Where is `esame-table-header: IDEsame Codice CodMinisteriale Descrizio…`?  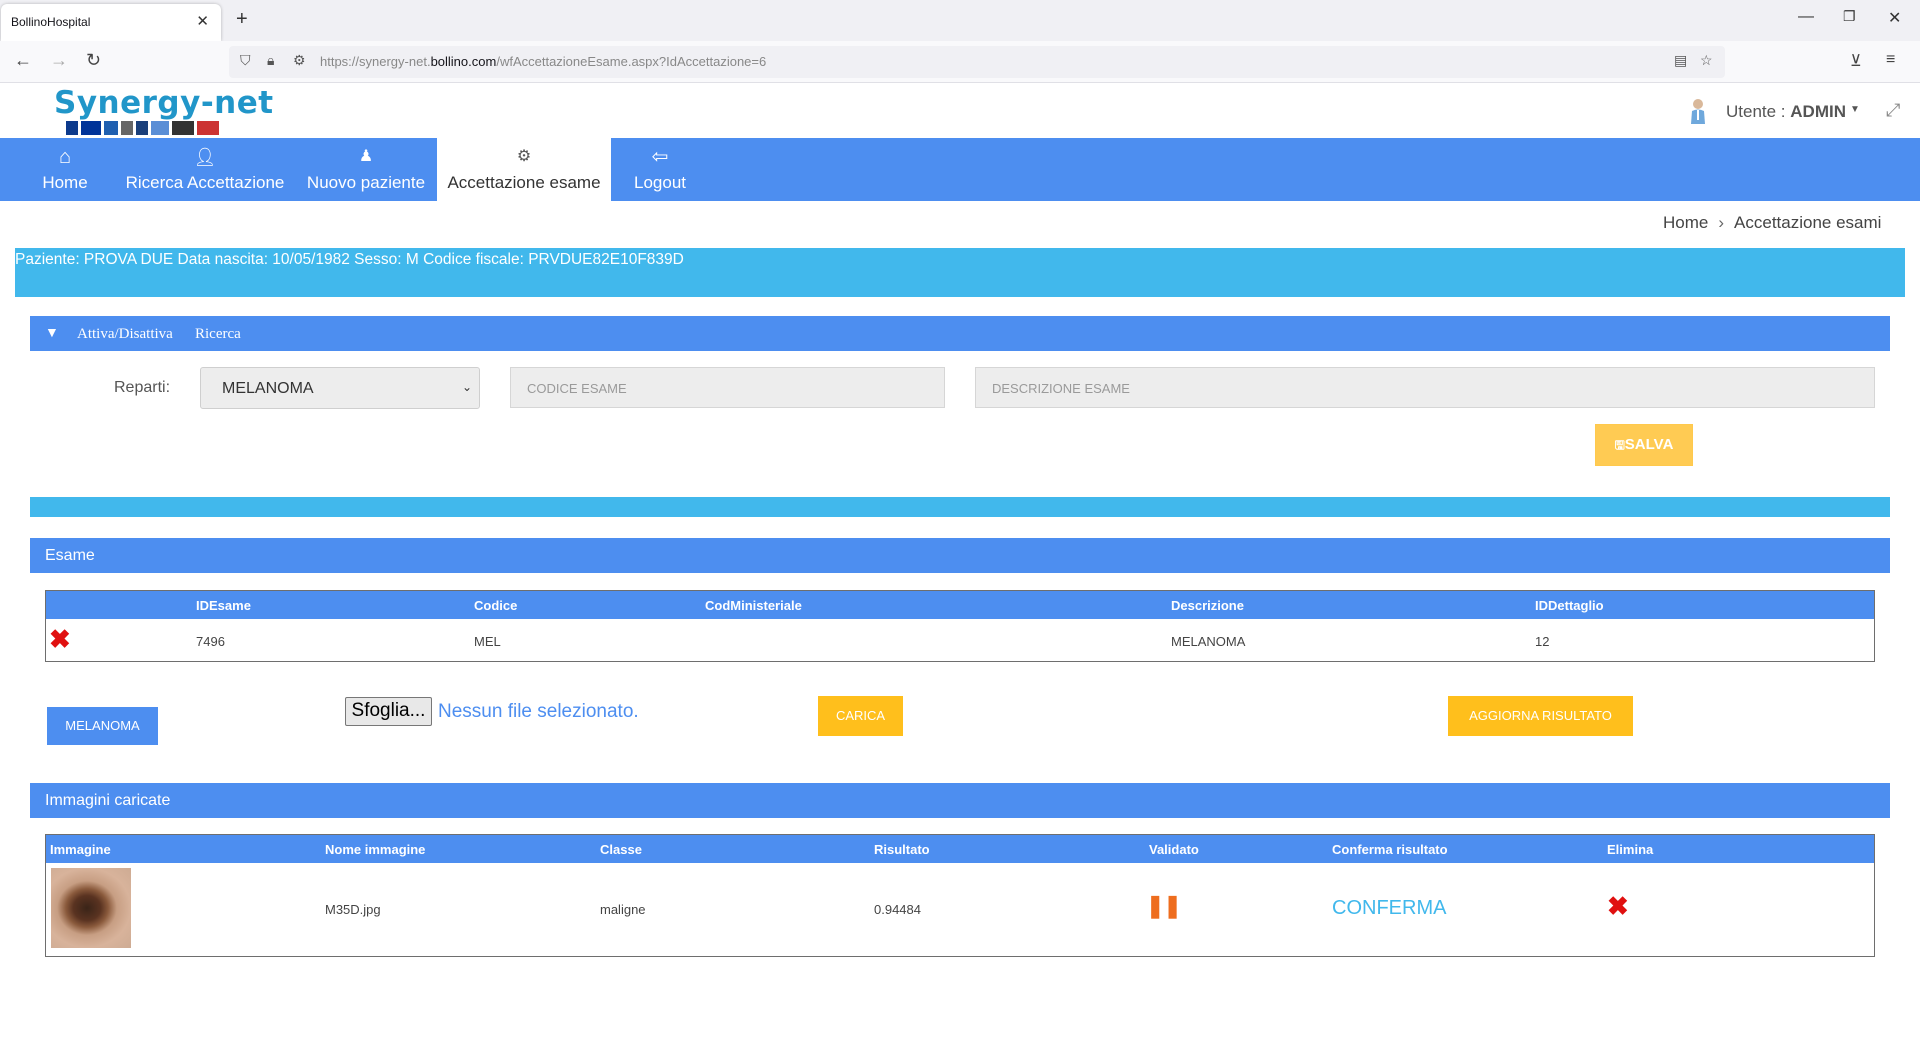
esame-table-header: IDEsame Codice CodMinisteriale Descrizio… is located at coordinates (960, 605).